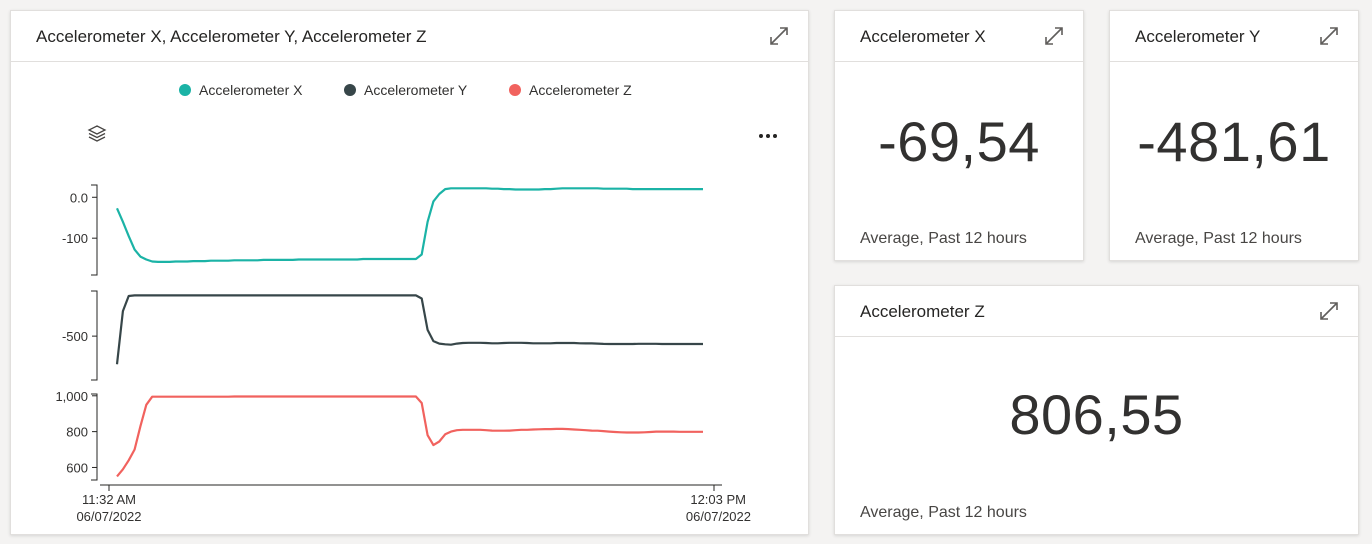 The width and height of the screenshot is (1372, 544). What do you see at coordinates (75, 238) in the screenshot?
I see `y-tick-label: -100` at bounding box center [75, 238].